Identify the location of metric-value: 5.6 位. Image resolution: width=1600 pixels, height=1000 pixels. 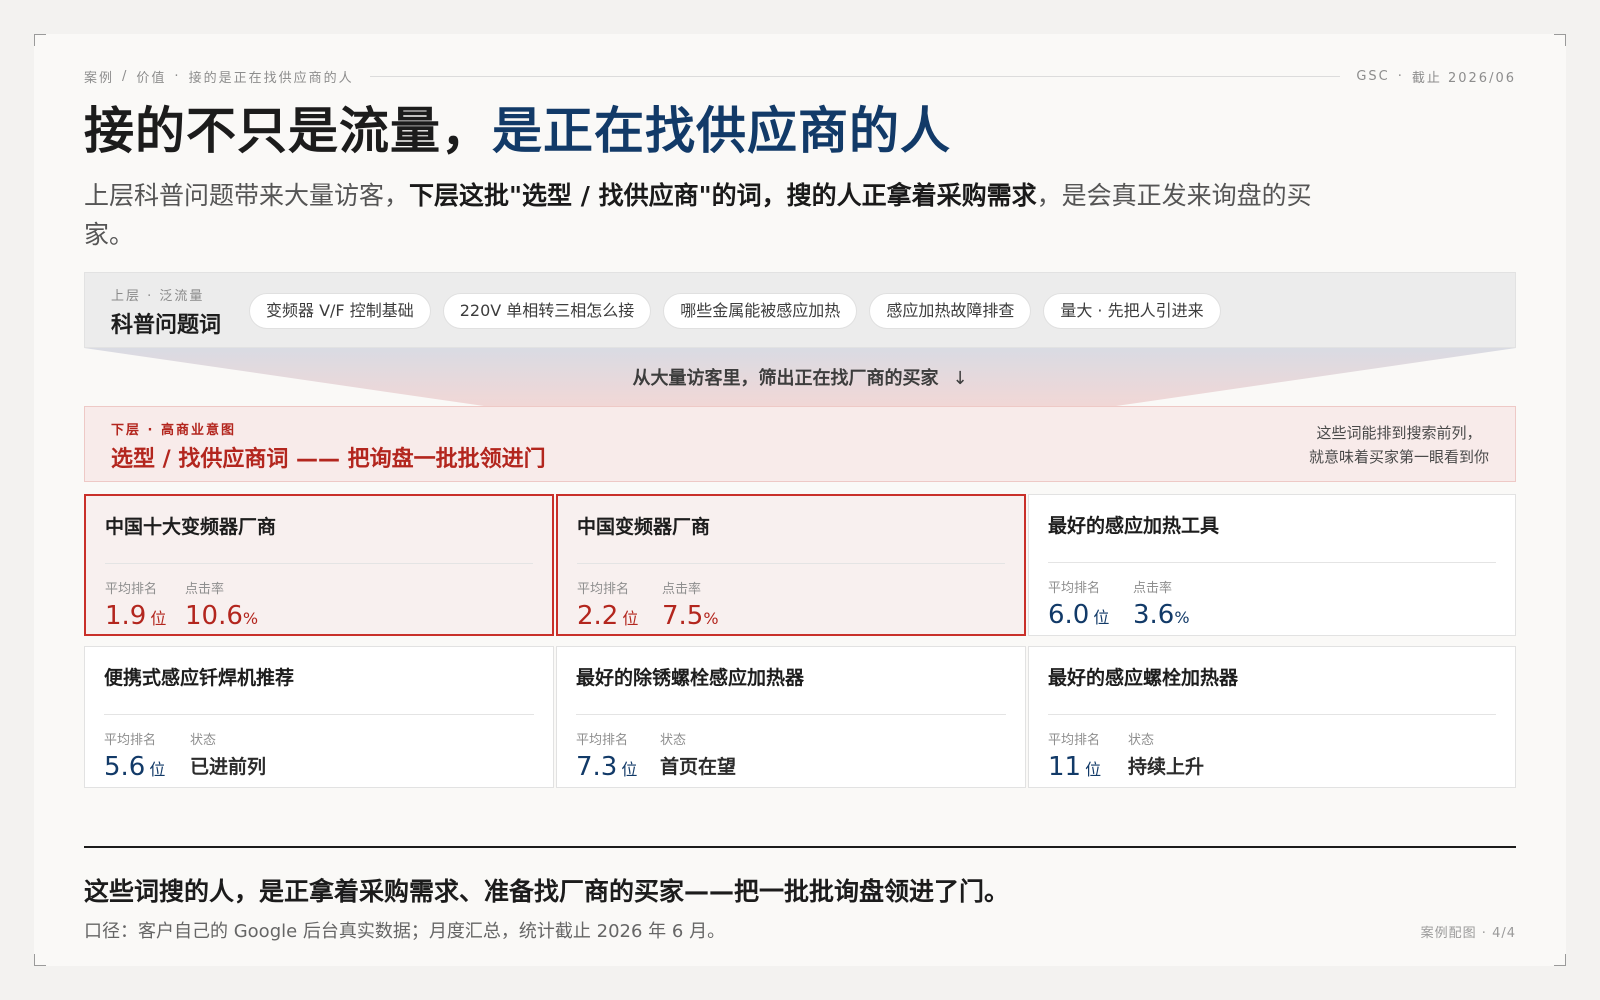
(134, 768).